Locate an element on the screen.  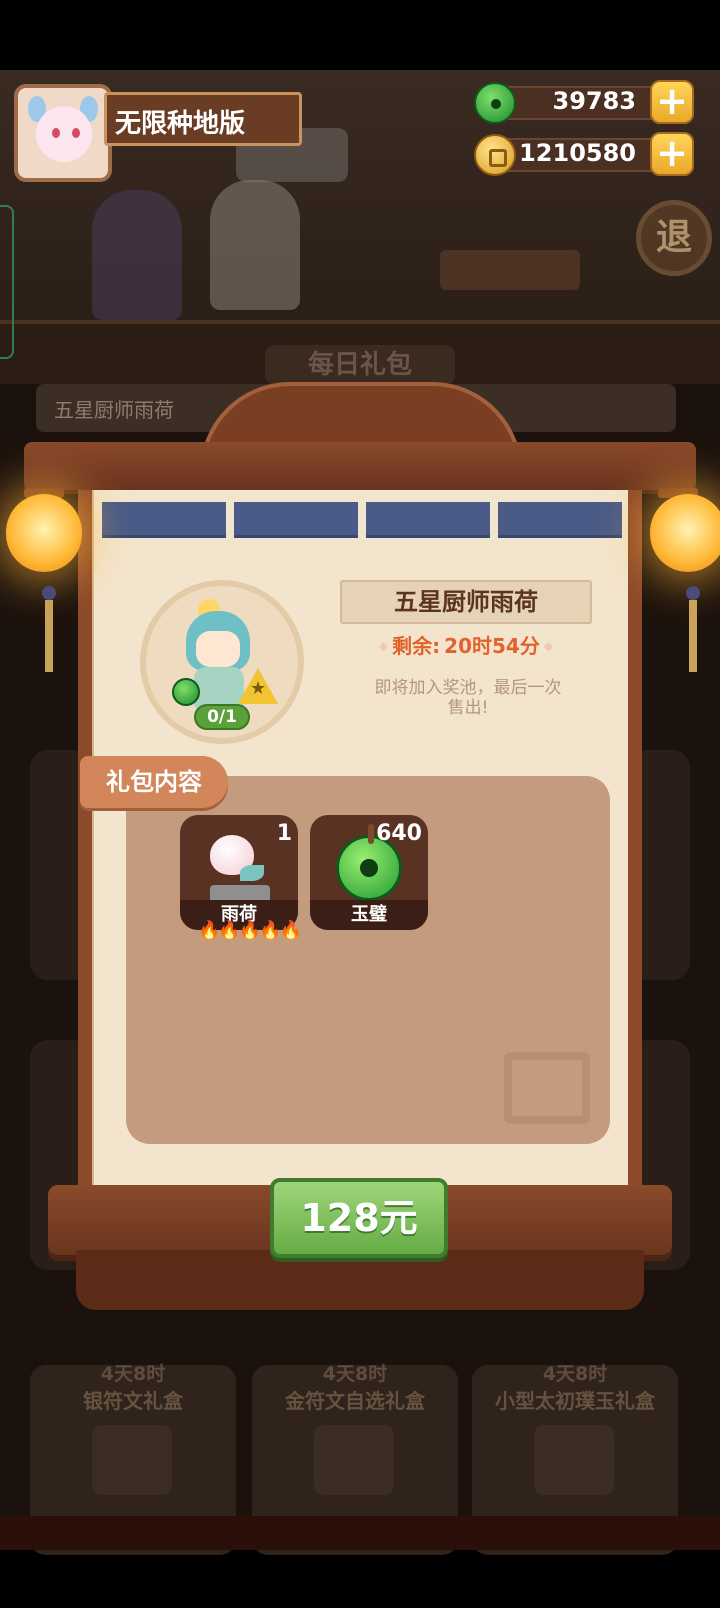
buy-button: 128元 is located at coordinates (359, 1218).